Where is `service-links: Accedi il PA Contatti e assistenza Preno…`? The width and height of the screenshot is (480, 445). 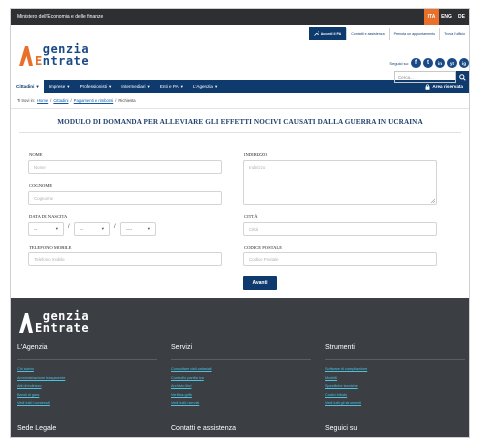
service-links: Accedi il PA Contatti e assistenza Preno… is located at coordinates (388, 33).